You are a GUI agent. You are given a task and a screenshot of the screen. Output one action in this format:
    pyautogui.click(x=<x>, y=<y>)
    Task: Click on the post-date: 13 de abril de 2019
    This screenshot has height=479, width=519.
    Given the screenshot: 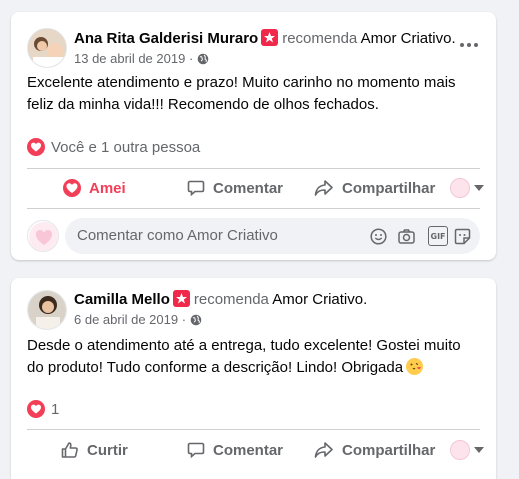 What is the action you would take?
    pyautogui.click(x=129, y=58)
    